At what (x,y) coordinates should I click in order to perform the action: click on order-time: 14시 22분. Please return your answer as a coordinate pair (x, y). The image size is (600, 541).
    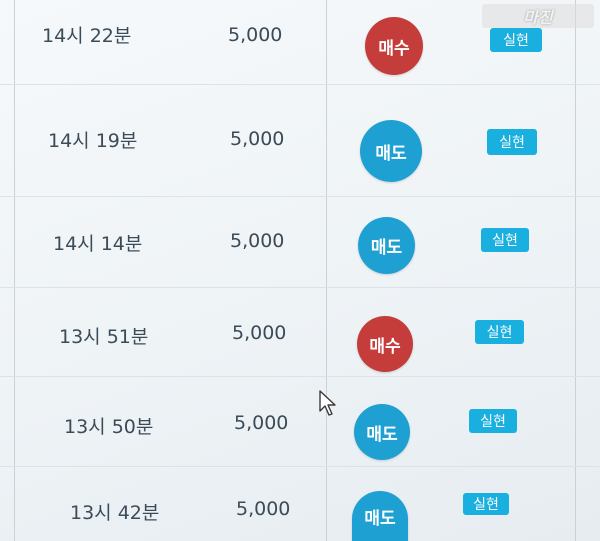
    Looking at the image, I should click on (87, 36).